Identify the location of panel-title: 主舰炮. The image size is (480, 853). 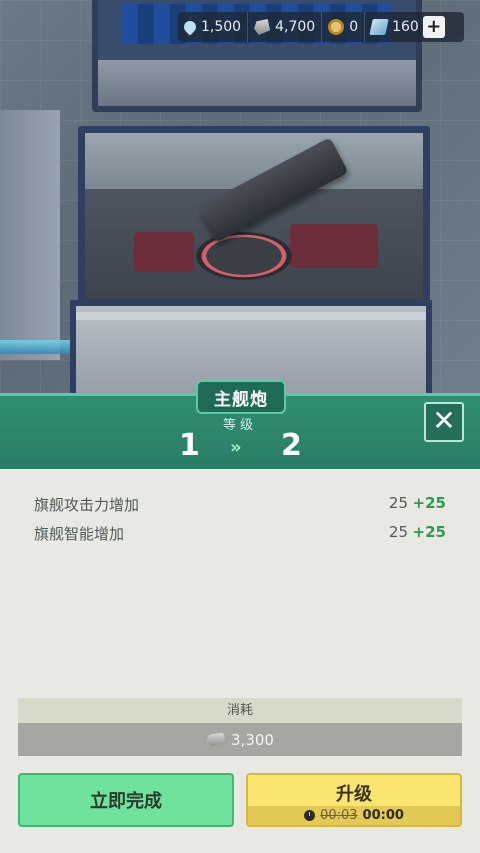
(241, 397).